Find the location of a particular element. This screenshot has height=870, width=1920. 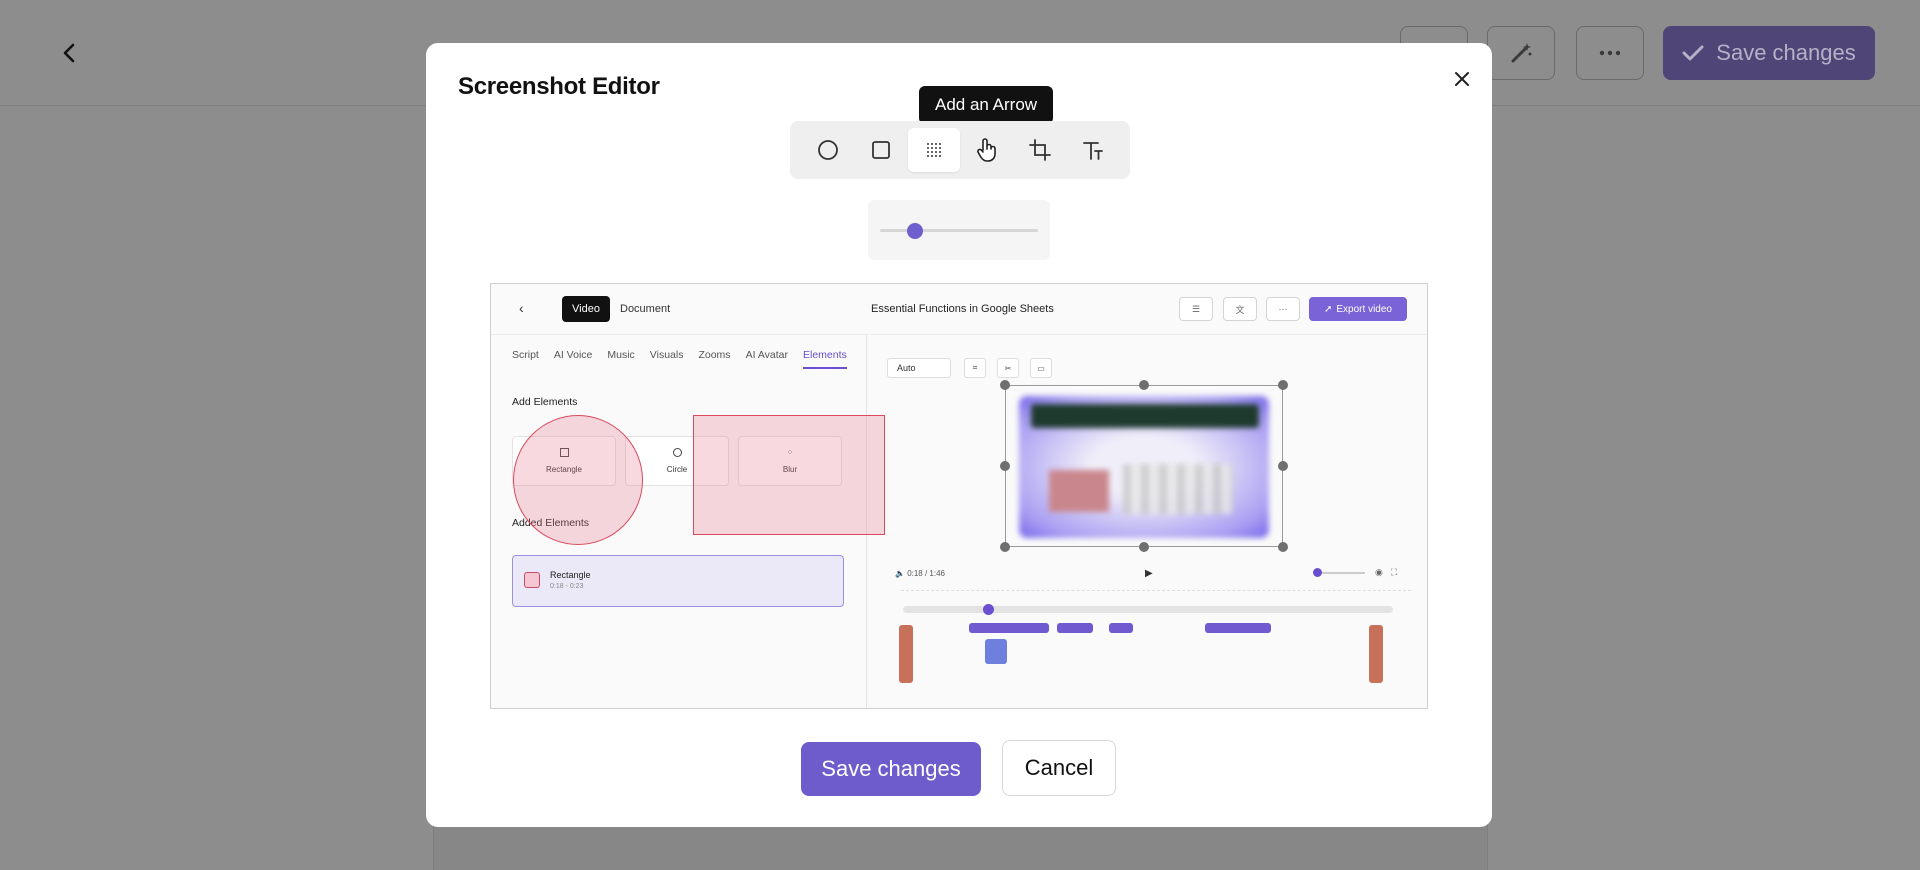

preview-tab-ai-avatar: AI Avatar is located at coordinates (766, 355).